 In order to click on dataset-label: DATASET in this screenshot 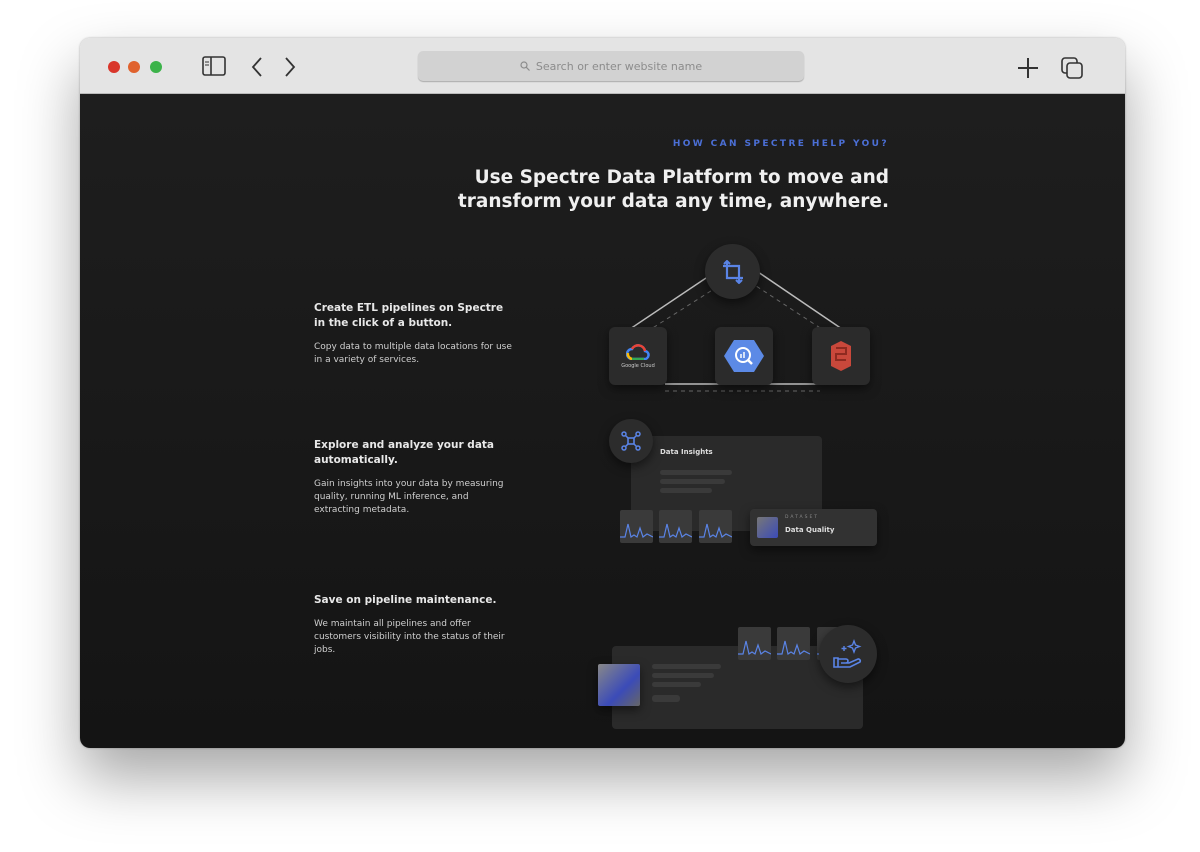, I will do `click(802, 517)`.